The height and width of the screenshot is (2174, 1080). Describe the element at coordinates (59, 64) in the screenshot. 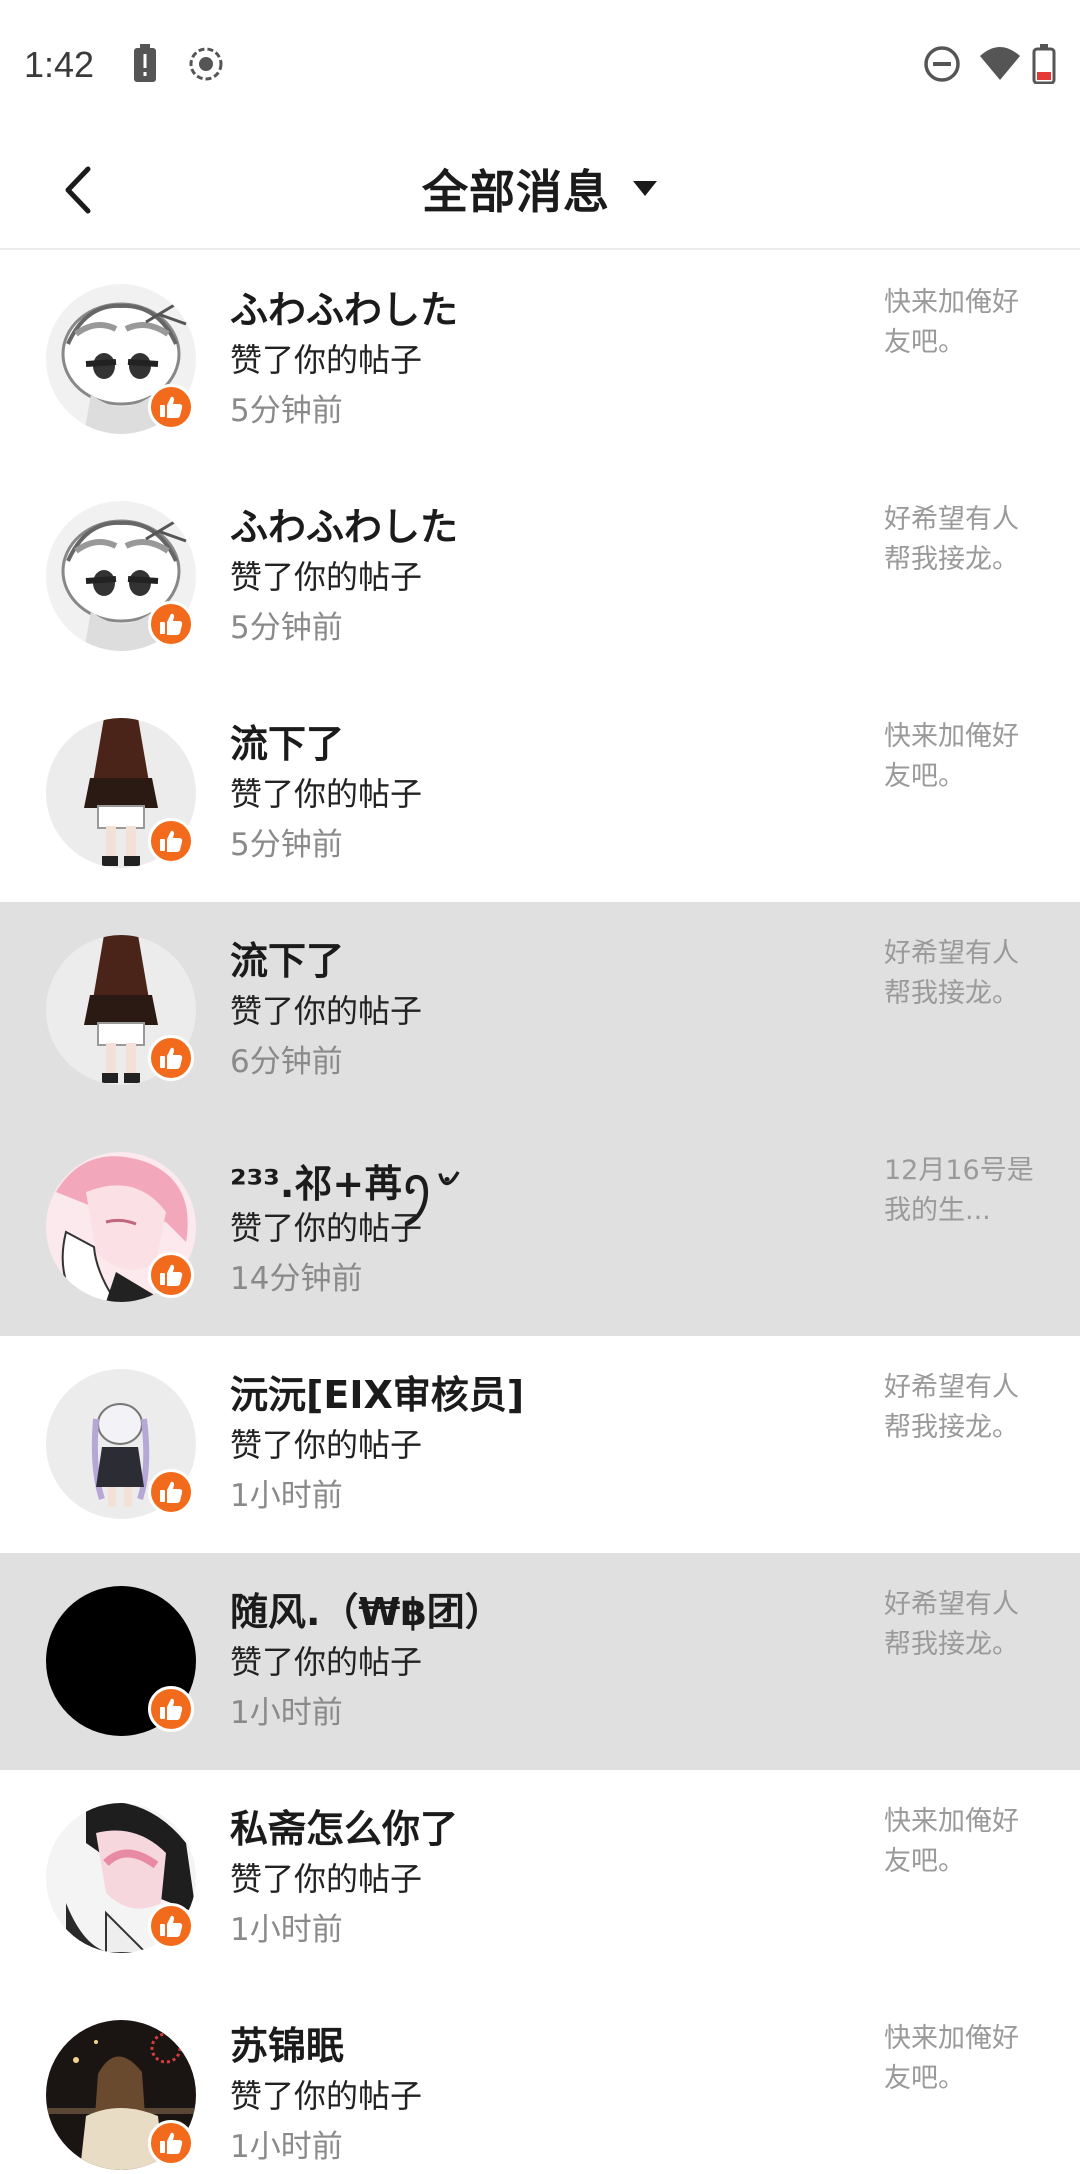

I see `status-time: 1:42` at that location.